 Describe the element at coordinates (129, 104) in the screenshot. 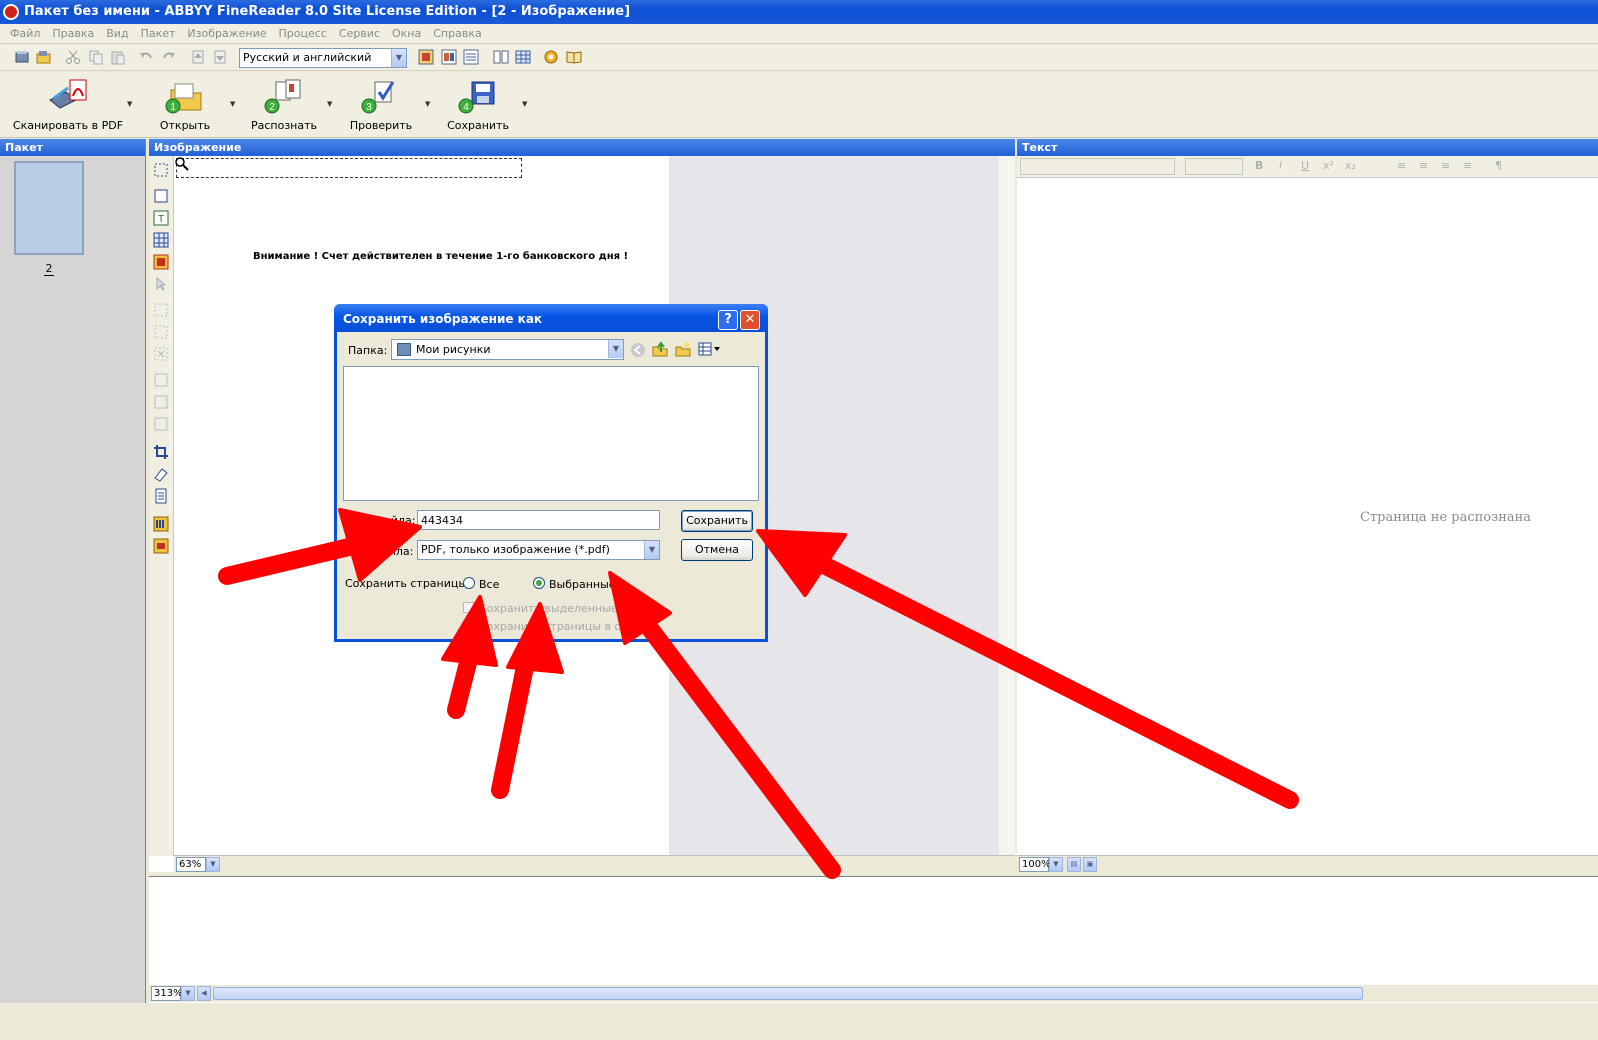

I see `scan-dropdown-arrow: ▼` at that location.